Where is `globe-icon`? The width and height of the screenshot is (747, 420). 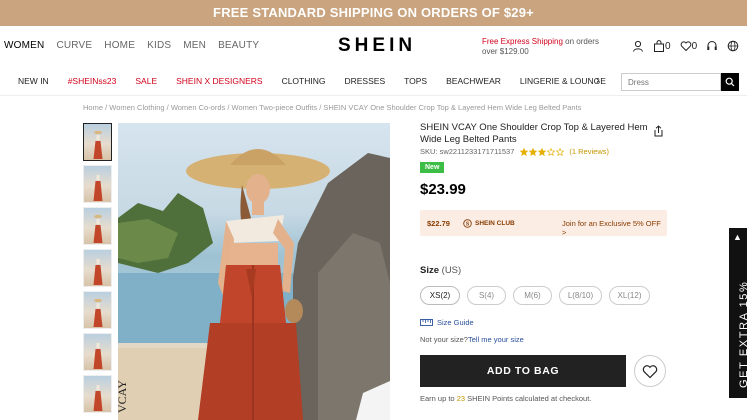 globe-icon is located at coordinates (733, 46).